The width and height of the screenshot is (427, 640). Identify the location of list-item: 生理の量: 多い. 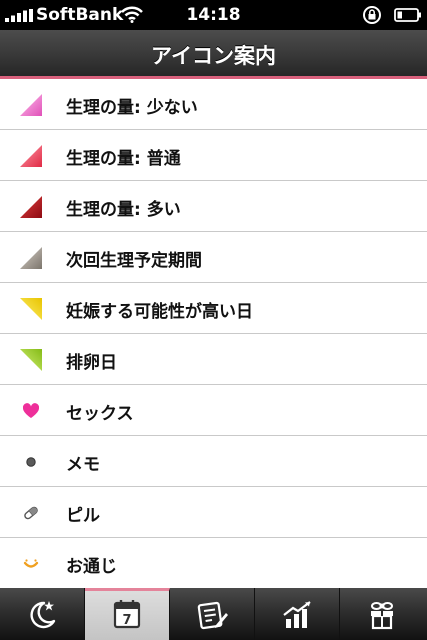
(213, 206).